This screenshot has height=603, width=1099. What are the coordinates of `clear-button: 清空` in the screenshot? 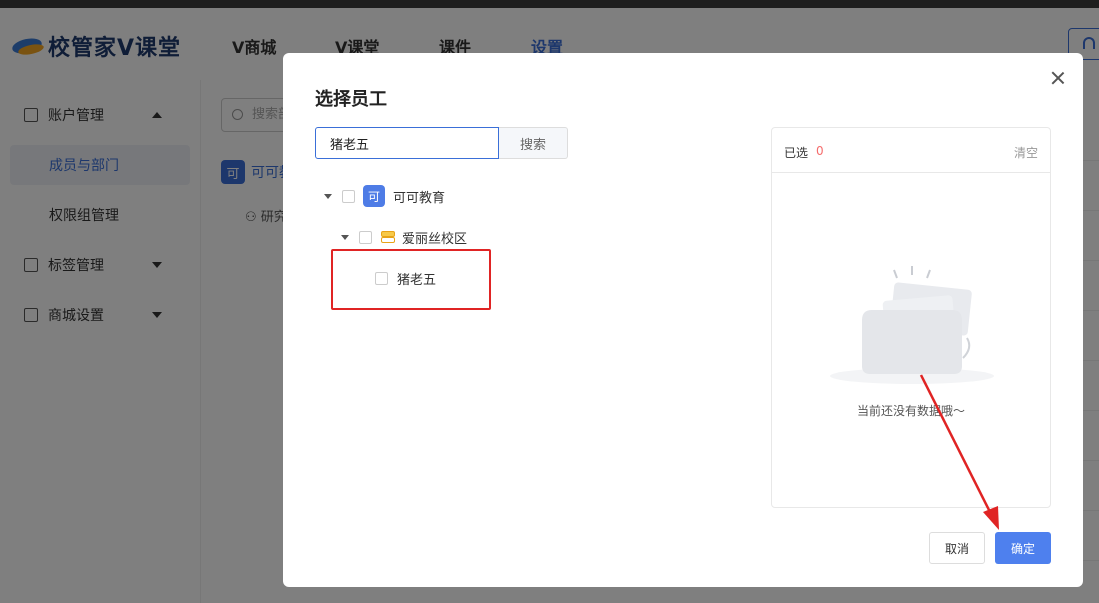 It's located at (1026, 152).